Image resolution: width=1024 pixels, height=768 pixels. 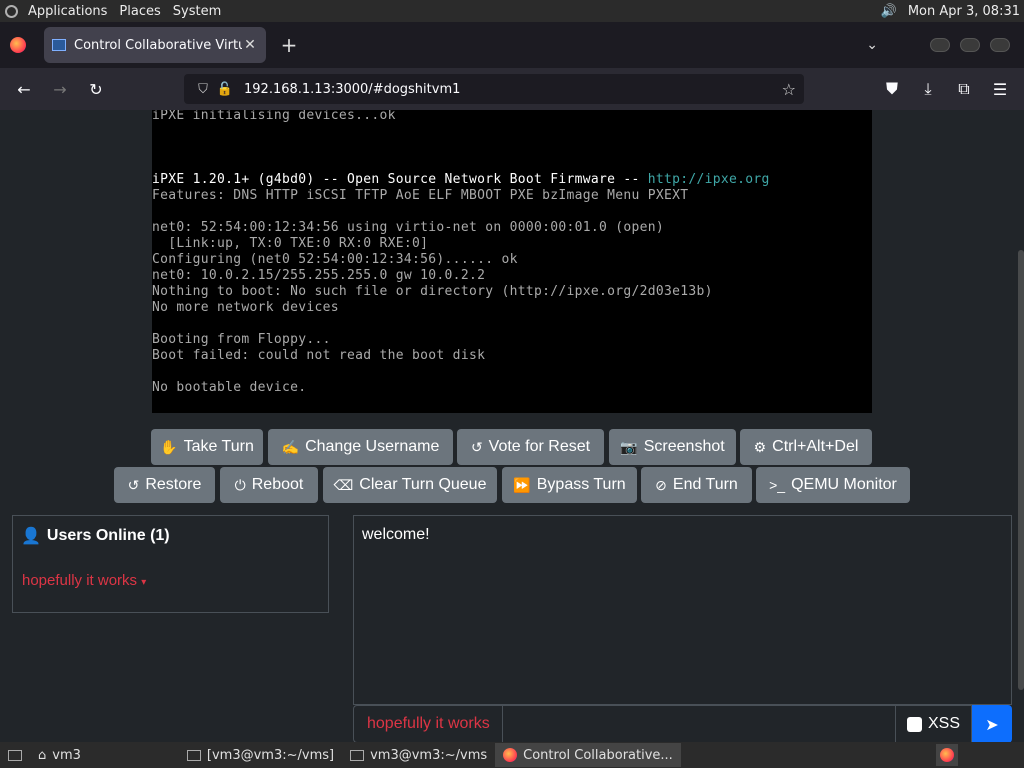 What do you see at coordinates (372, 446) in the screenshot?
I see `change-username-label: Change Username` at bounding box center [372, 446].